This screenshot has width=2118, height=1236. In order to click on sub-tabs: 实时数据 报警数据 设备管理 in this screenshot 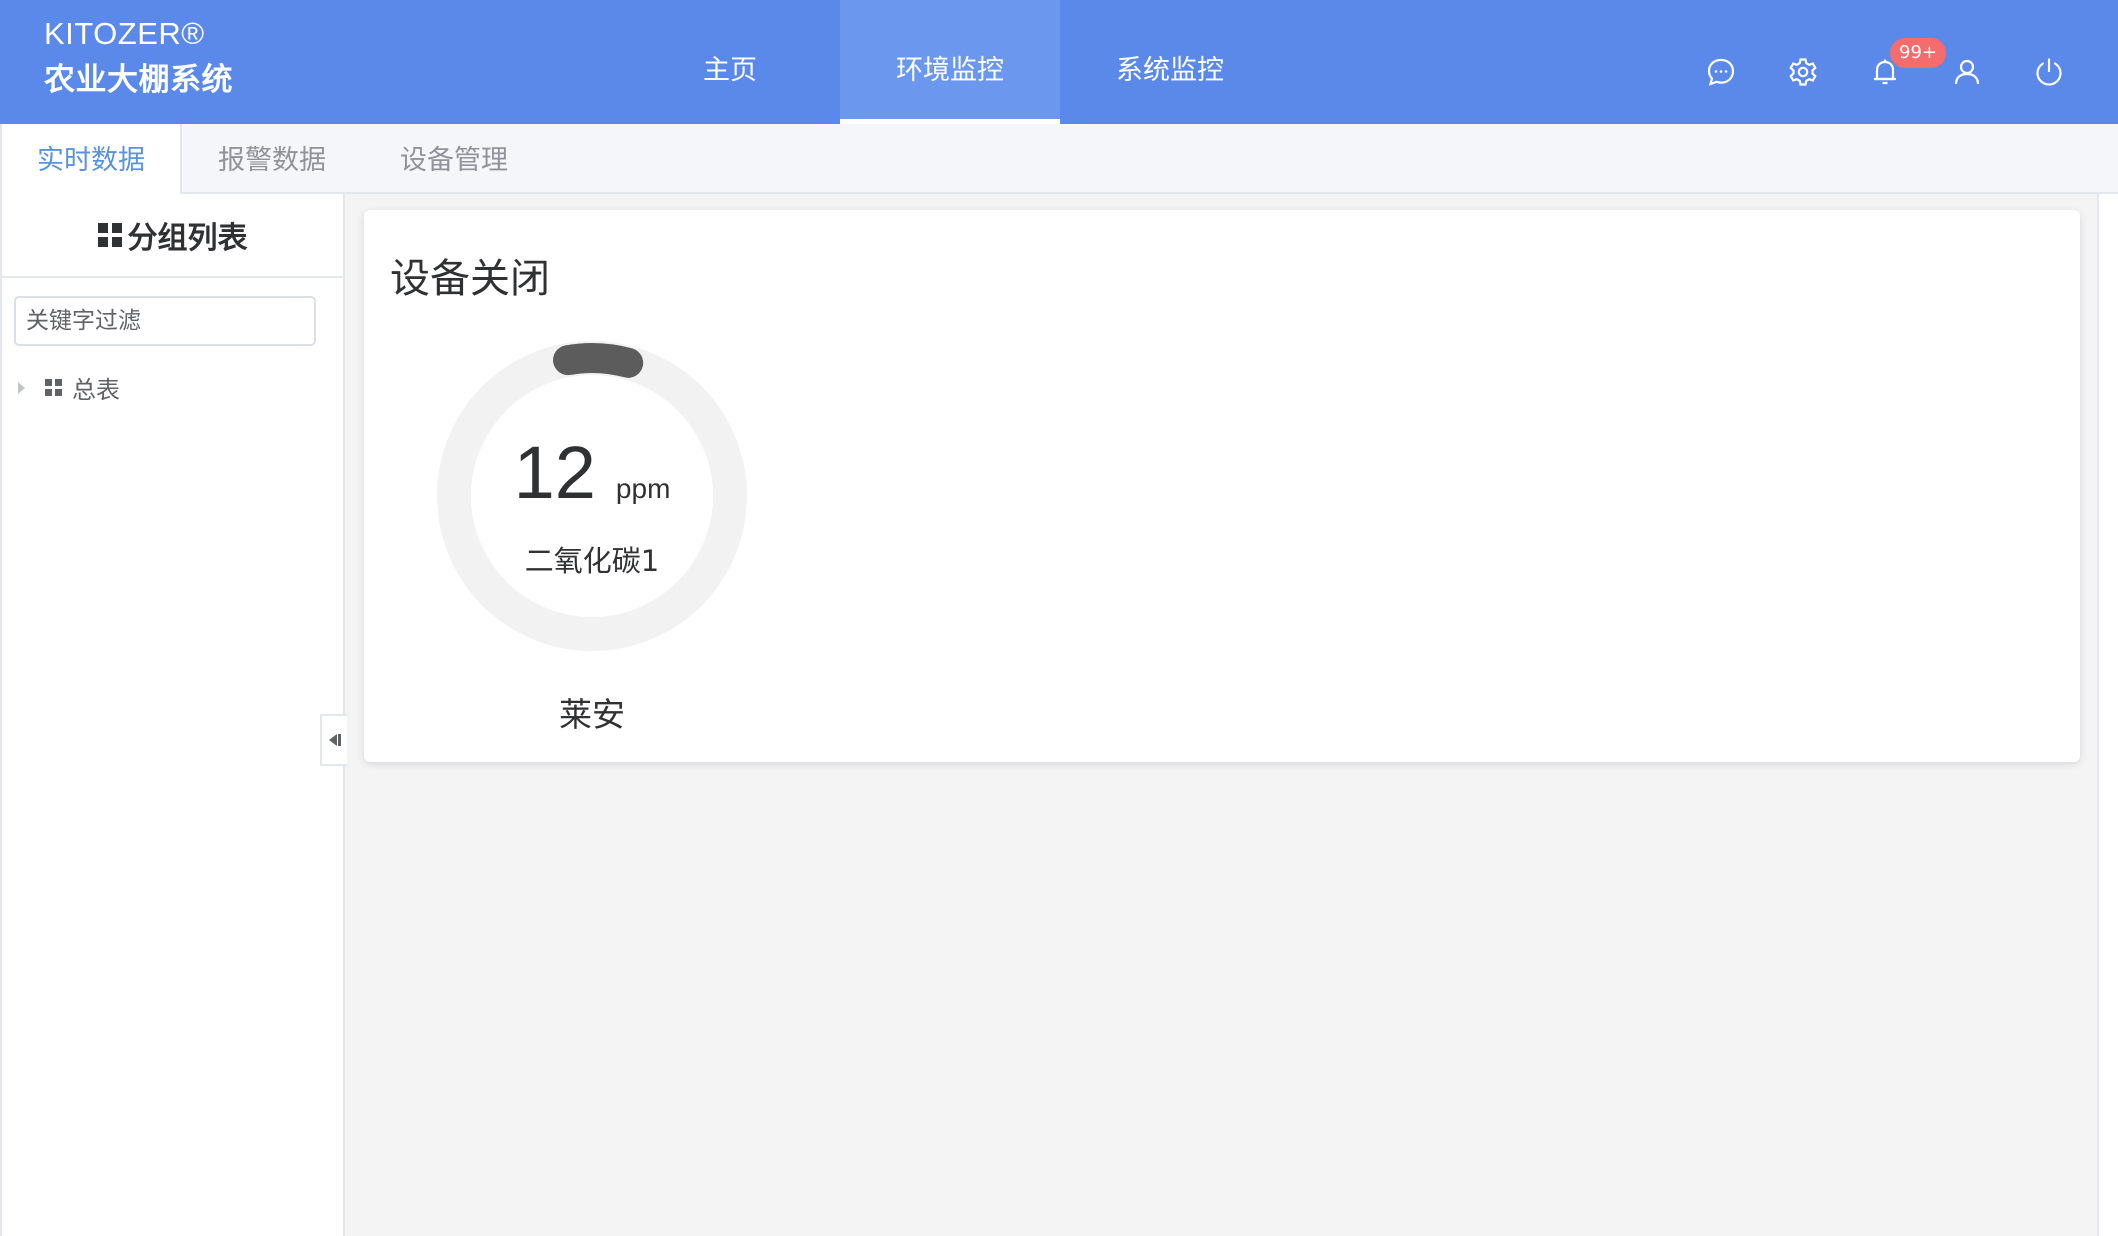, I will do `click(1059, 160)`.